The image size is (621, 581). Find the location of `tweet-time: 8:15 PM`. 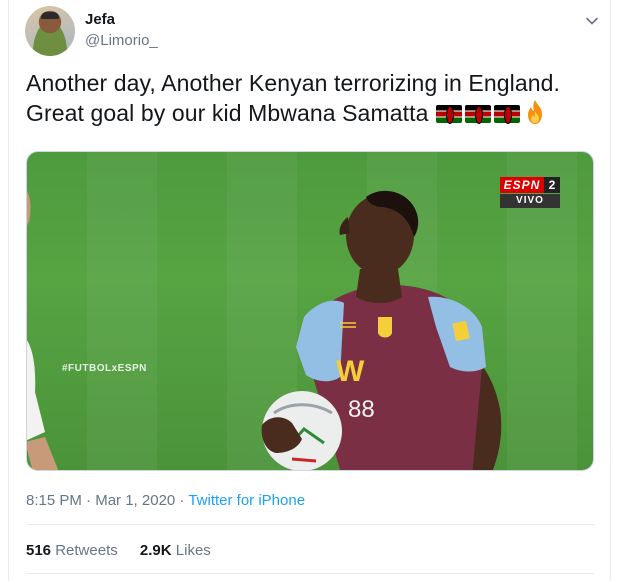

tweet-time: 8:15 PM is located at coordinates (54, 500).